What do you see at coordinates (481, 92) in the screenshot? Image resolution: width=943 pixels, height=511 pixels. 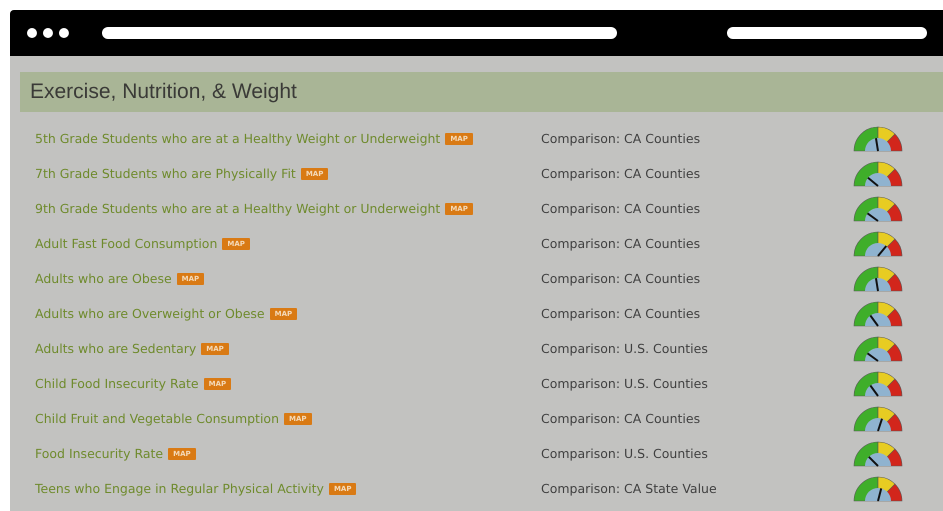 I see `section-title: Exercise, Nutrition, & Weight` at bounding box center [481, 92].